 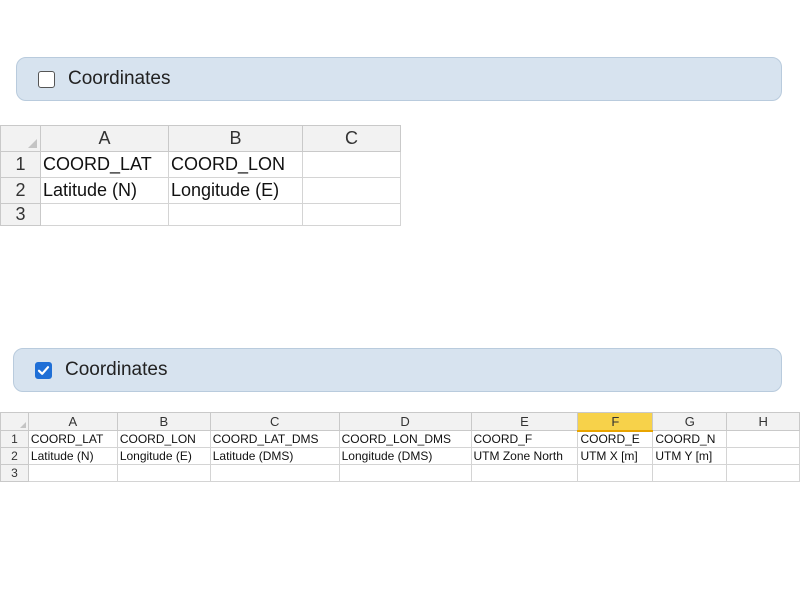 I want to click on coordinates-checkbox-bottom, so click(x=43, y=370).